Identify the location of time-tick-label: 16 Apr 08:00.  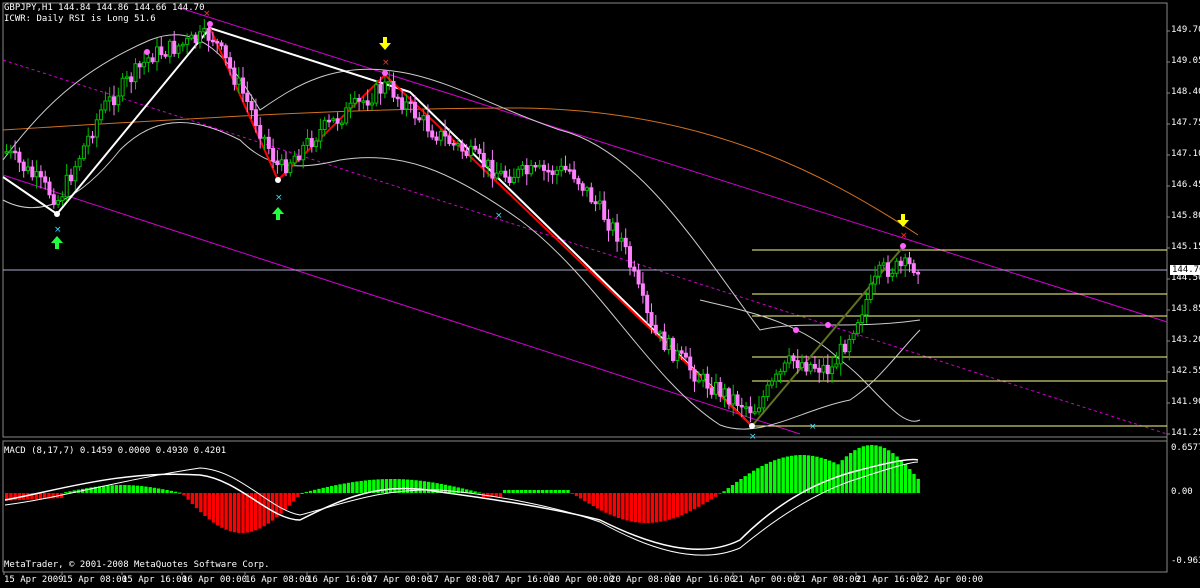
(278, 580).